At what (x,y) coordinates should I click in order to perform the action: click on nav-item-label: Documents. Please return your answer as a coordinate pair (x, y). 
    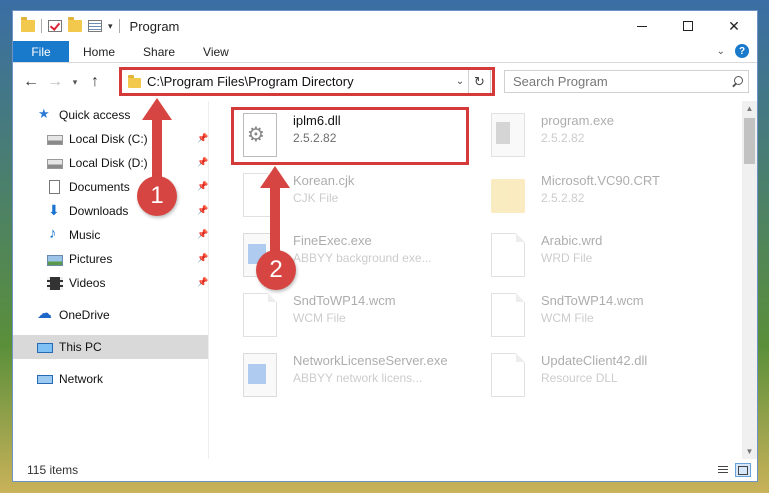
    Looking at the image, I should click on (99, 187).